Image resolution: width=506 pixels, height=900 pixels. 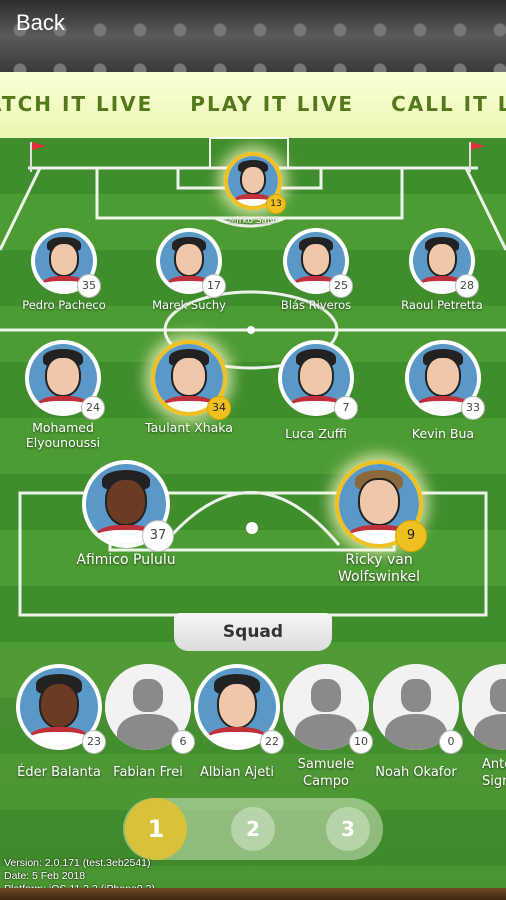 I want to click on page-button-1: 1, so click(x=156, y=829).